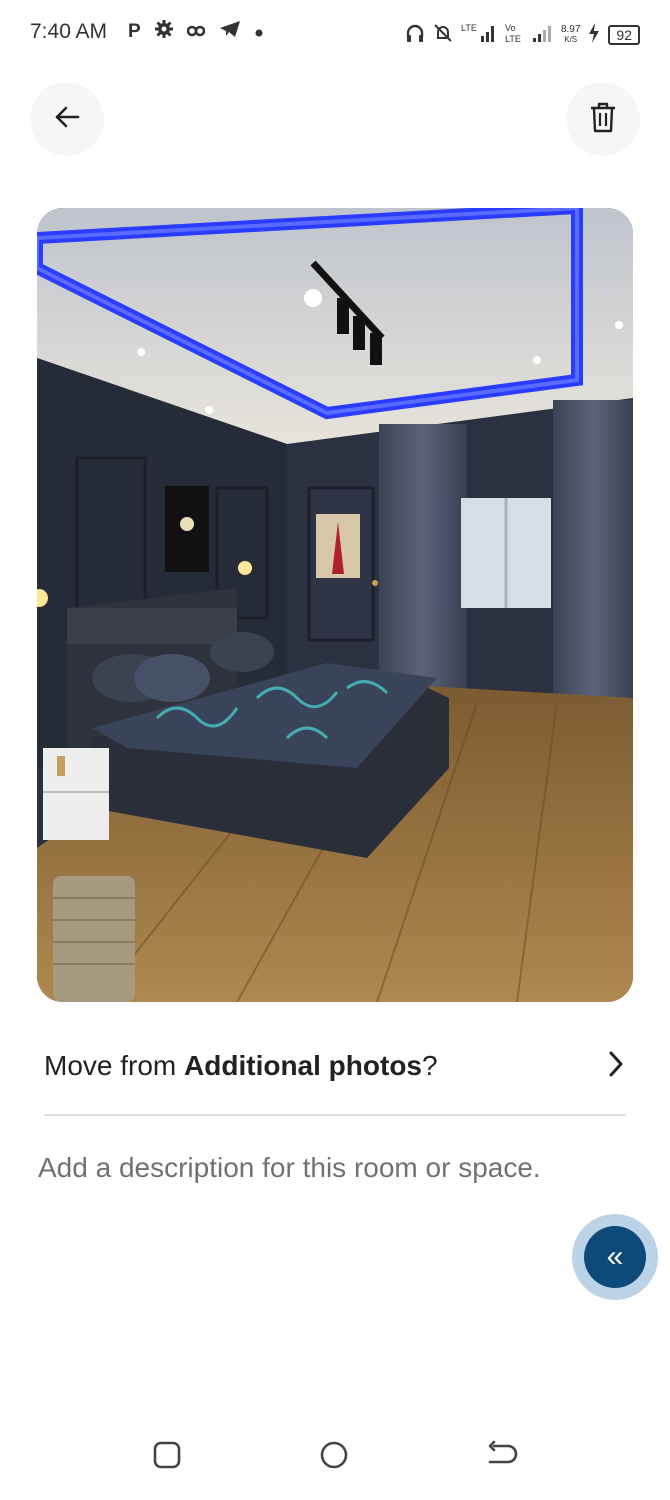  I want to click on move-from-label: Move from Additional photos?, so click(241, 1066).